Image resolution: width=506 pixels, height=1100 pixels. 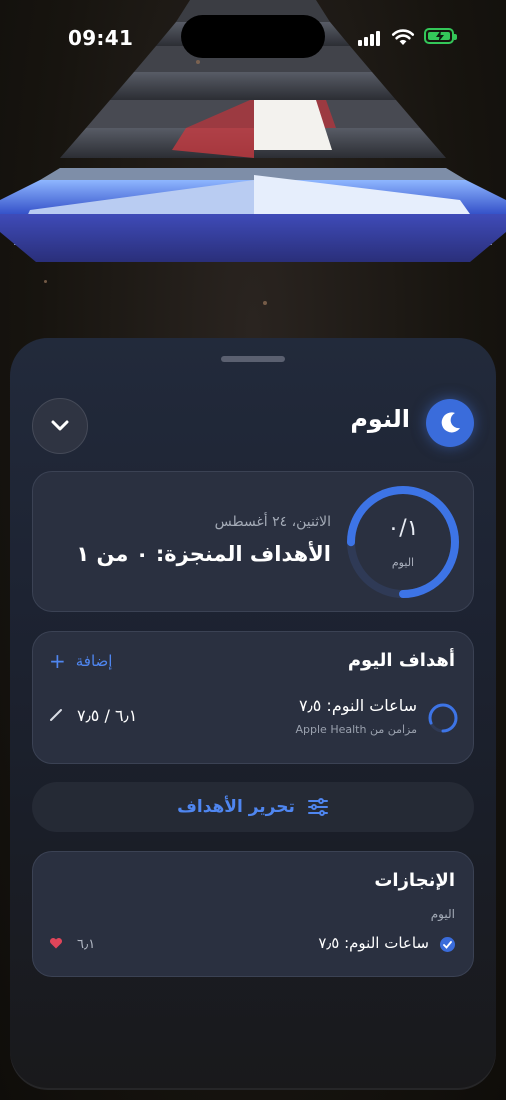 I want to click on moon-badge, so click(x=450, y=423).